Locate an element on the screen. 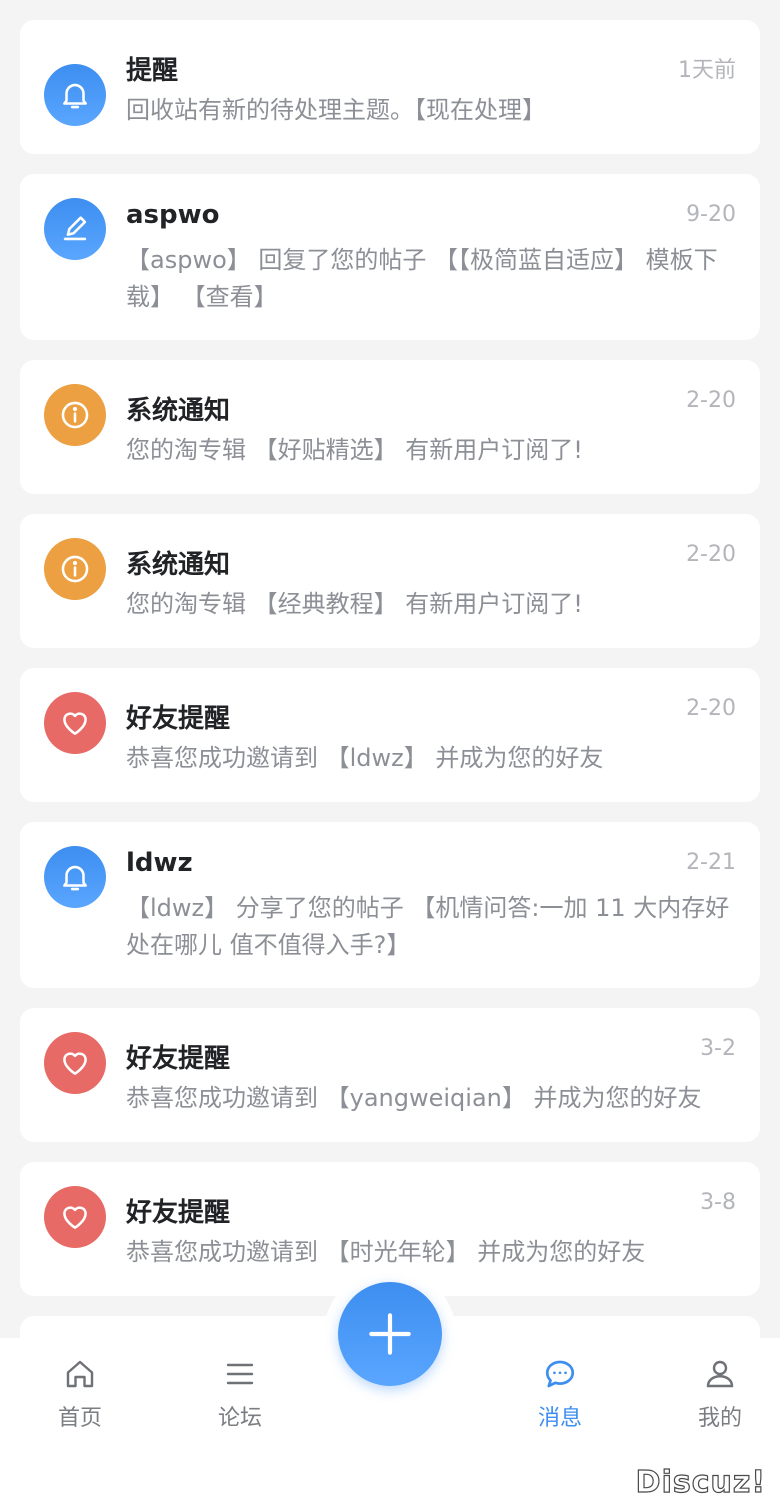 This screenshot has width=780, height=1506. watermark-logo: Discuz! is located at coordinates (700, 1482).